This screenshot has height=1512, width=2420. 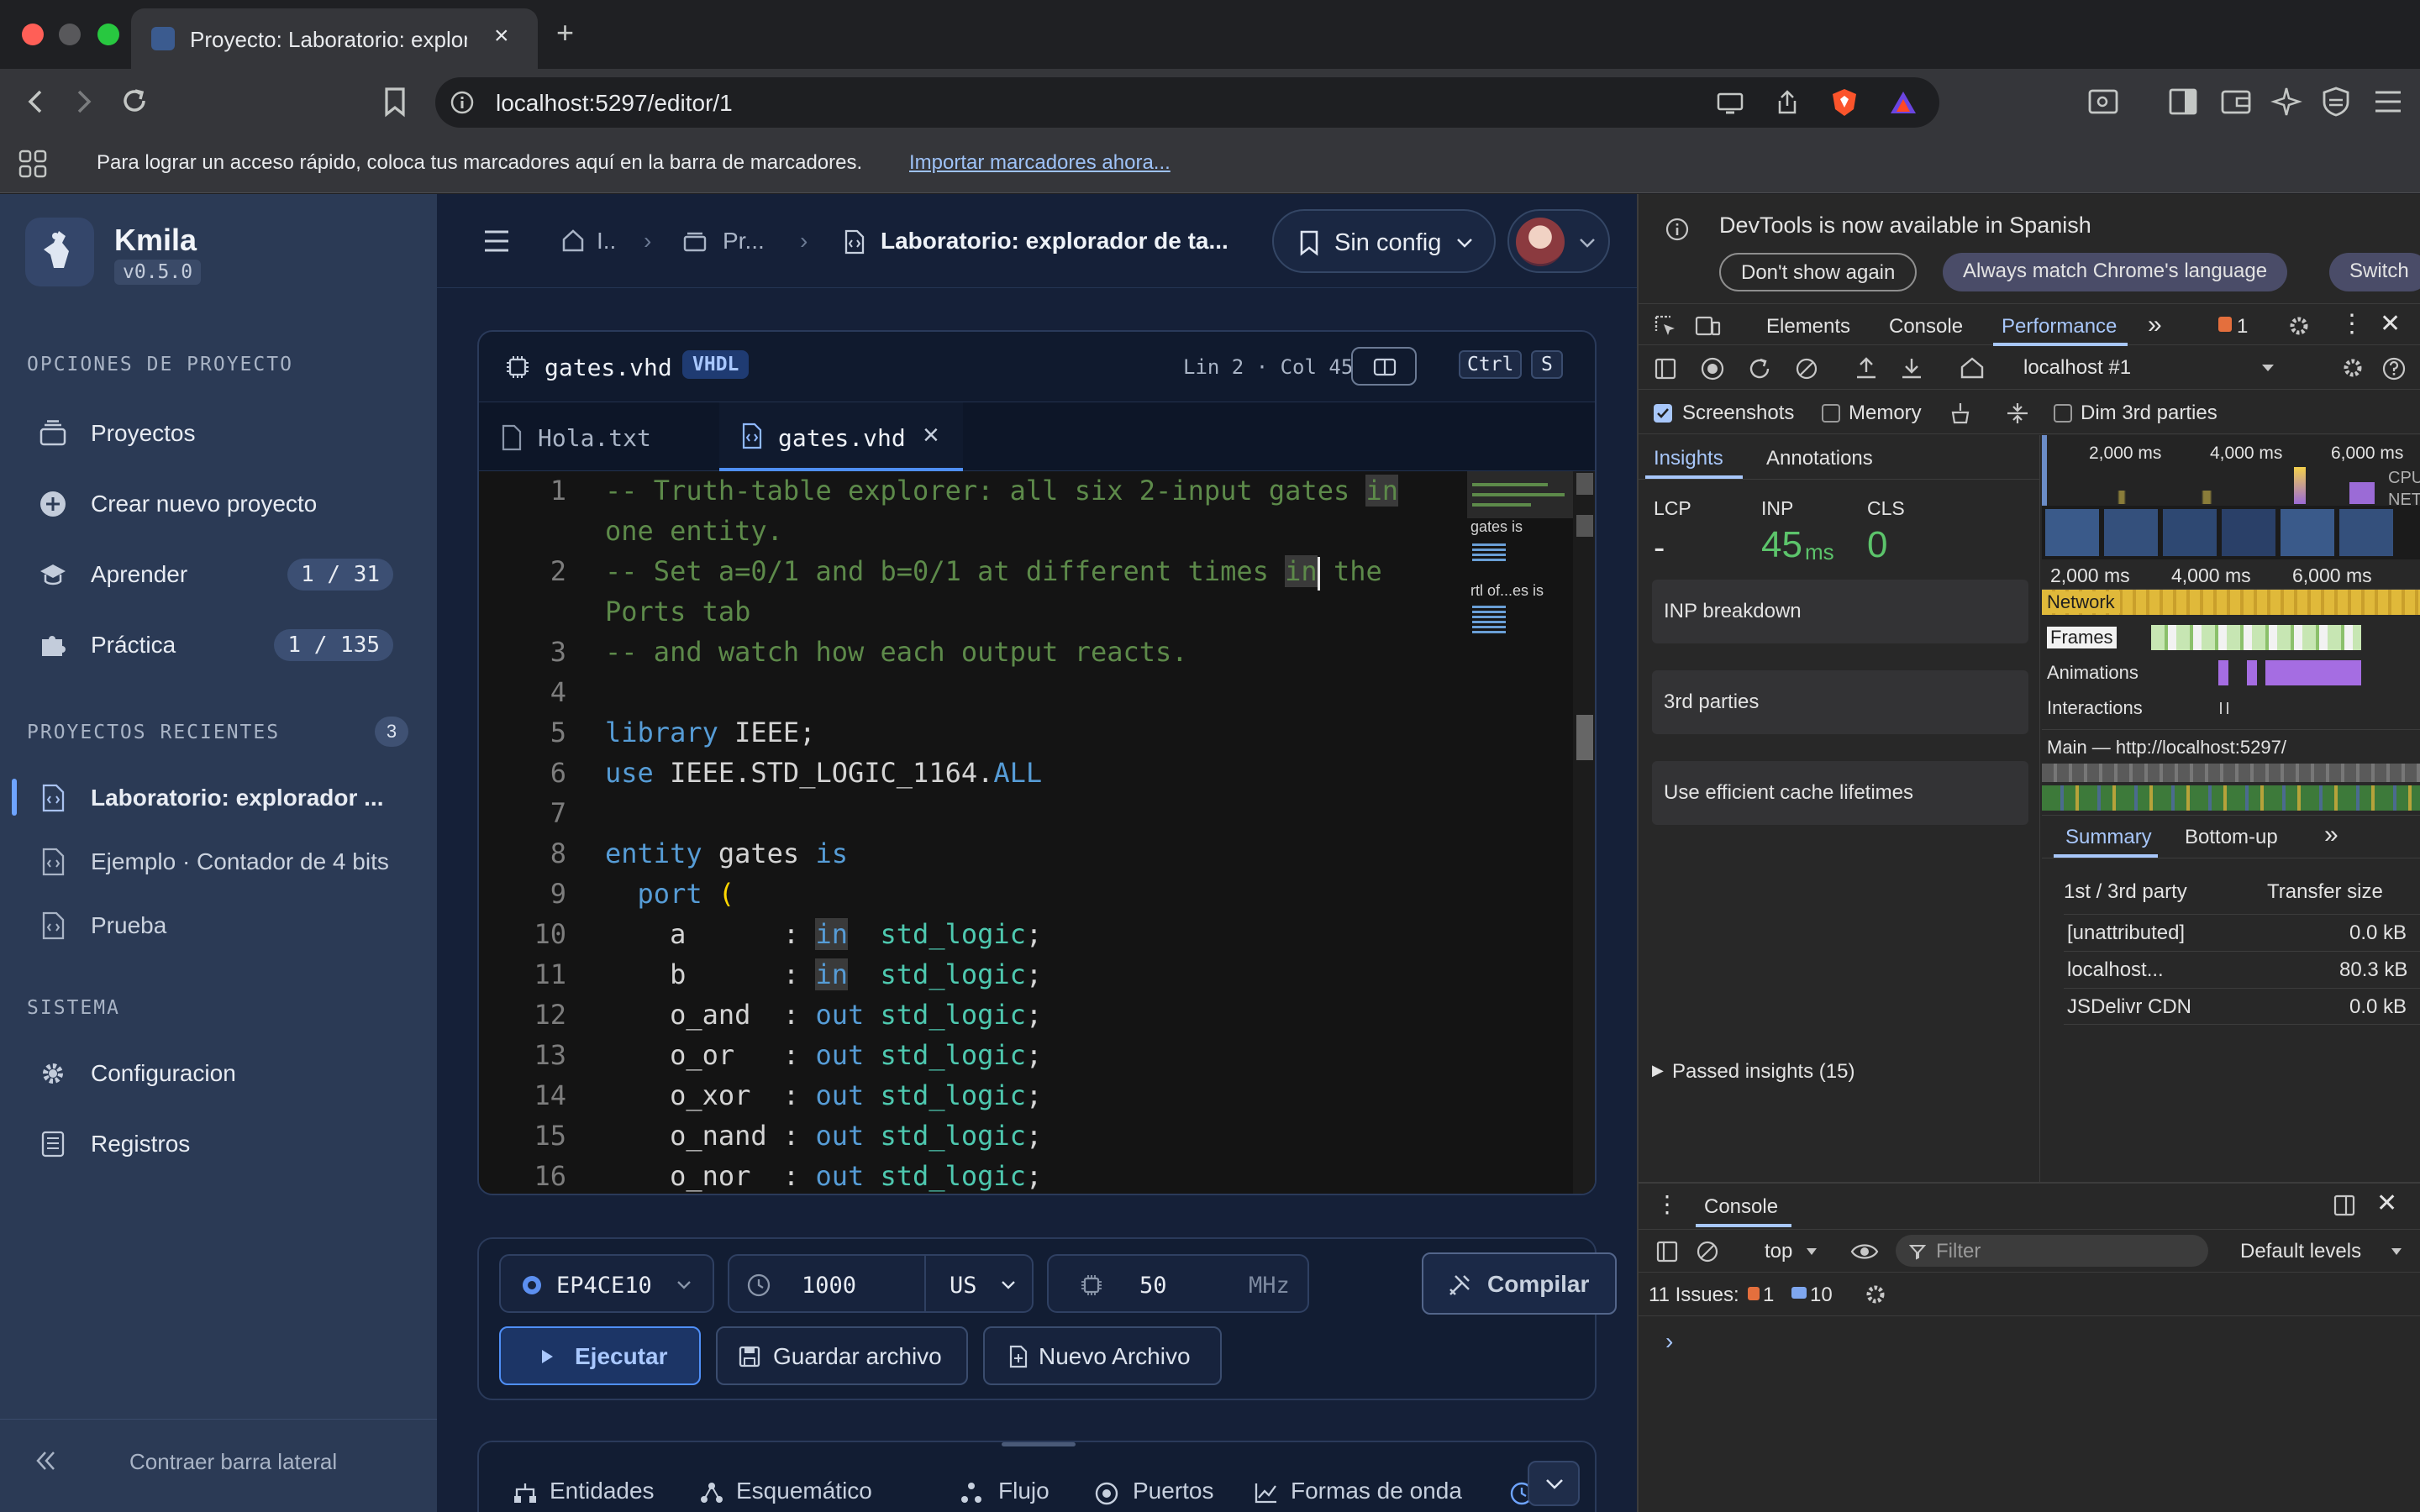 I want to click on vpn-icon, so click(x=2336, y=102).